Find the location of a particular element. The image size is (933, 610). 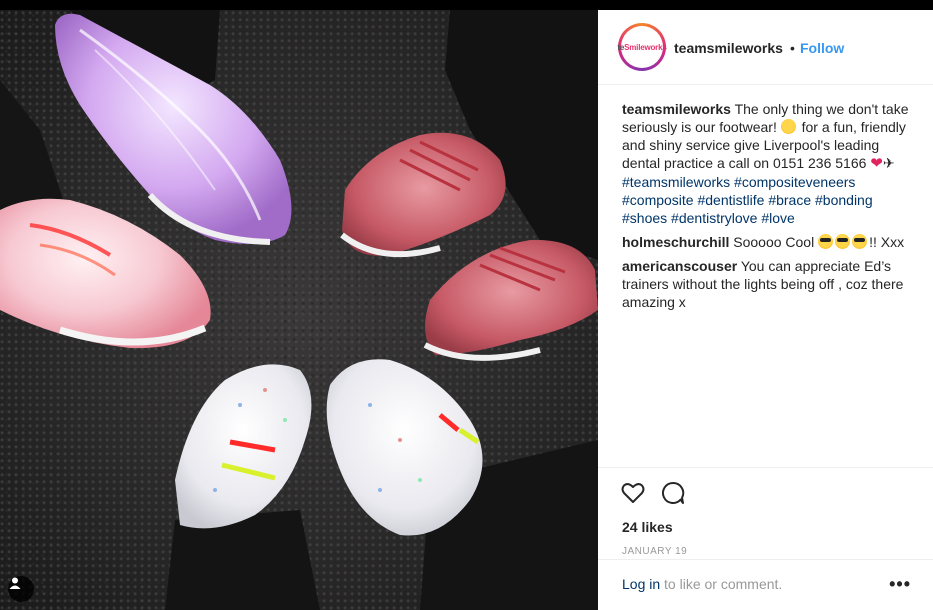

login-link: Log in is located at coordinates (641, 584).